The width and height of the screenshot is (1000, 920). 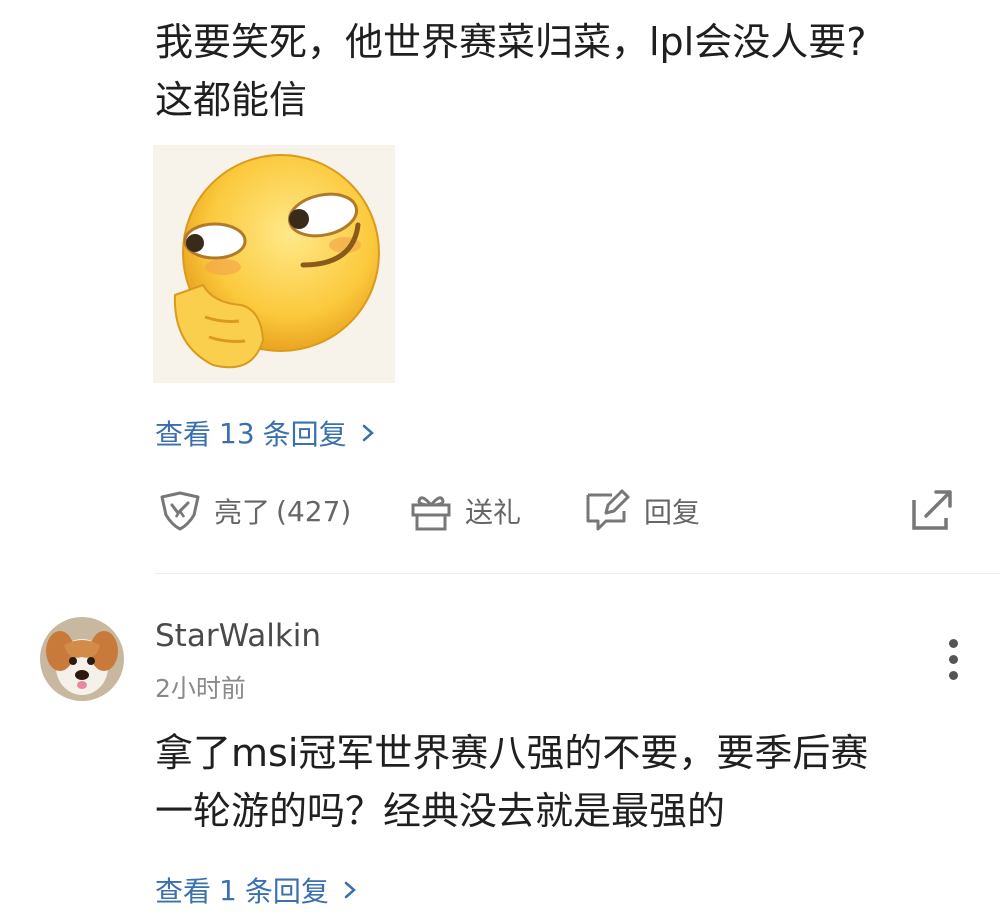 What do you see at coordinates (577, 573) in the screenshot?
I see `divider` at bounding box center [577, 573].